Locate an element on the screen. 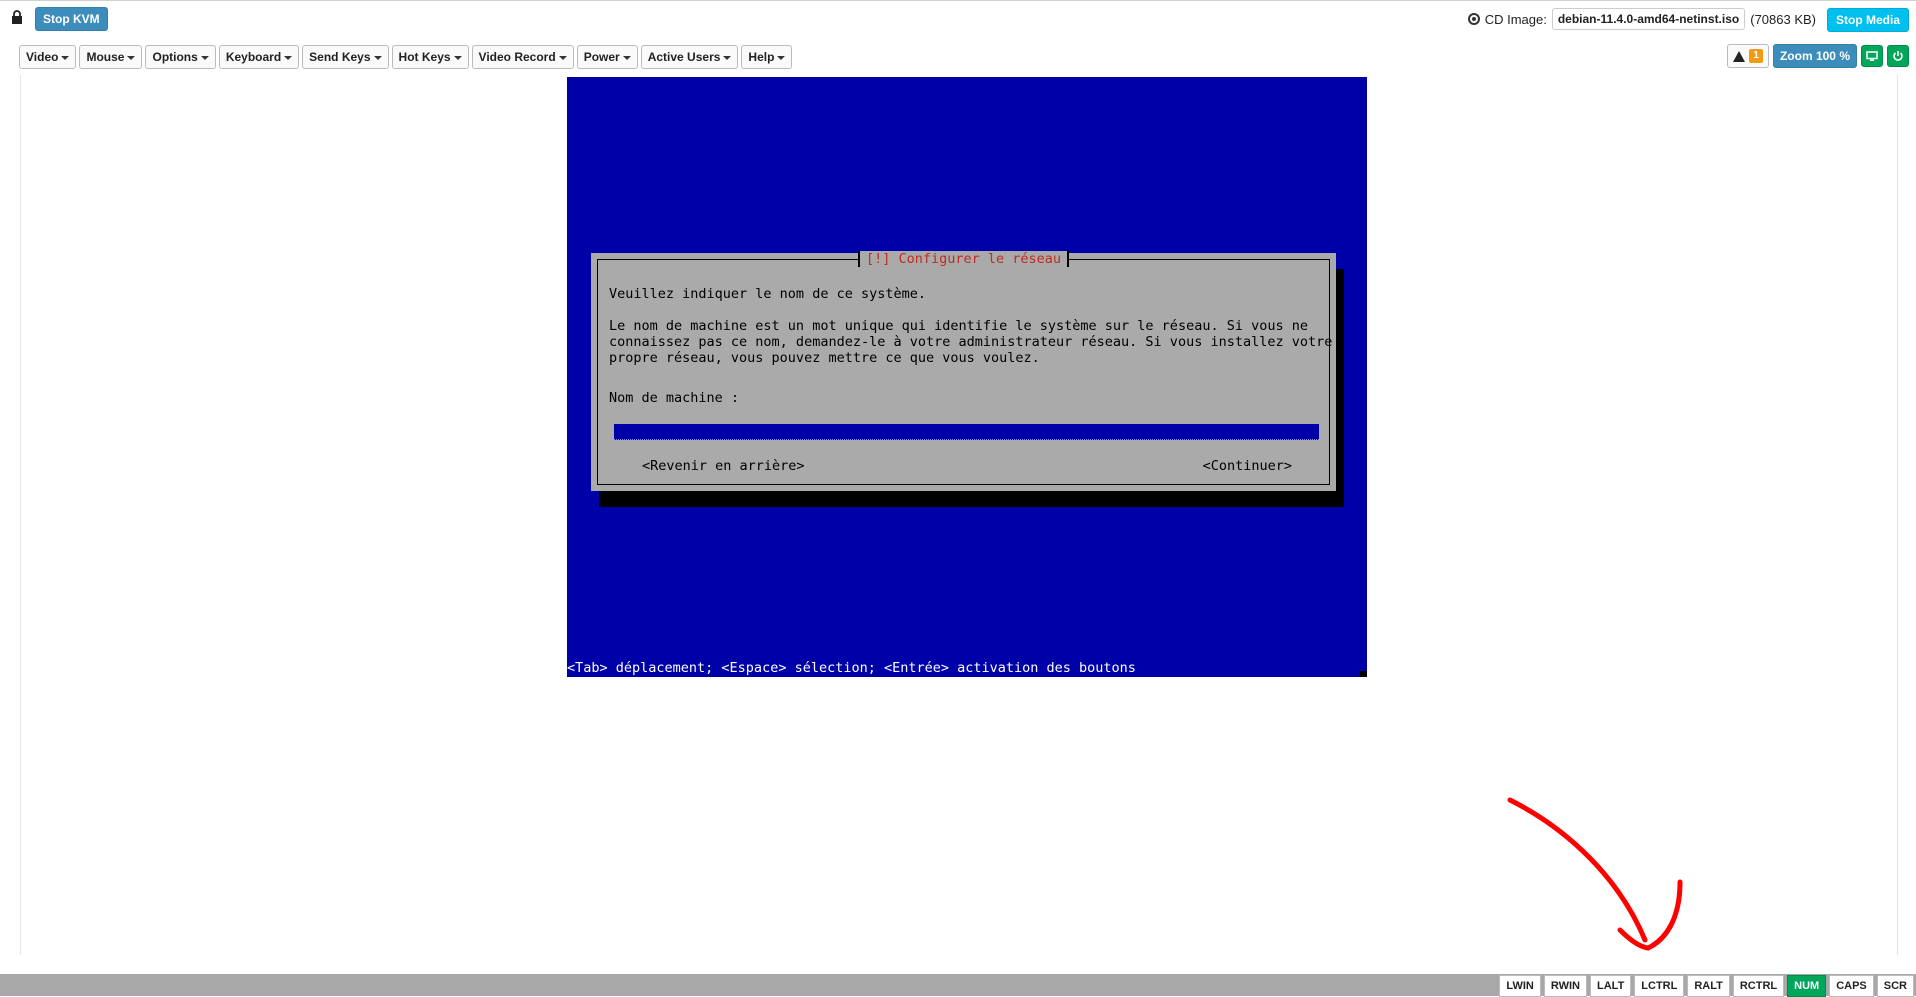 This screenshot has width=1916, height=997. right-tools: 1 Zoom 100 % is located at coordinates (1818, 56).